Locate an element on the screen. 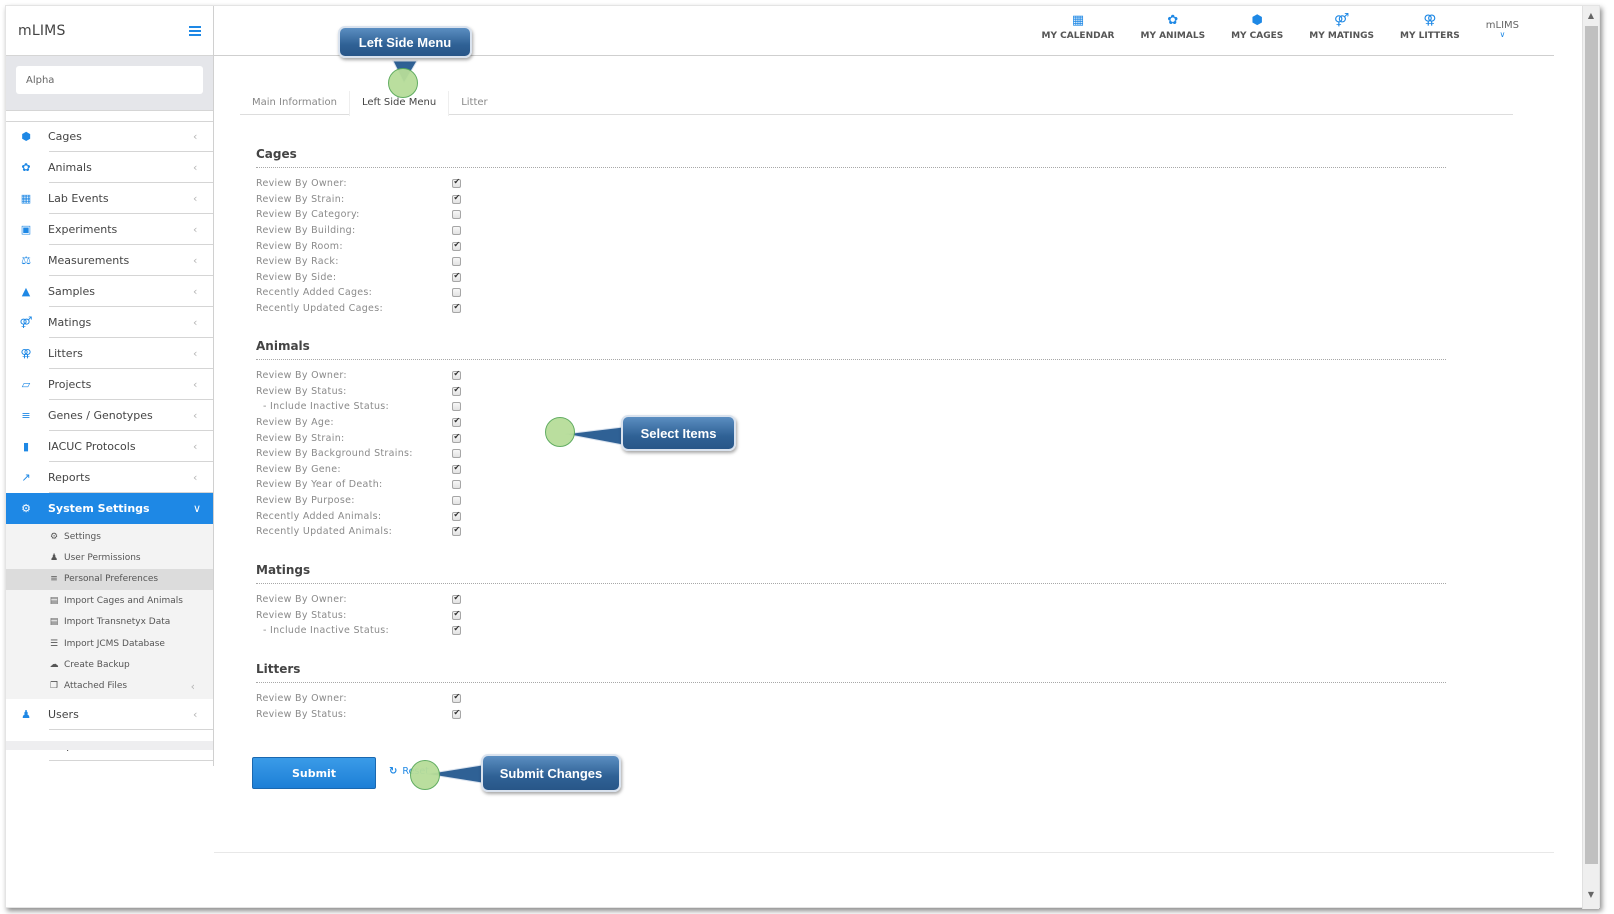  top-link-my-calendar: ▦ MY CALENDAR is located at coordinates (1078, 26).